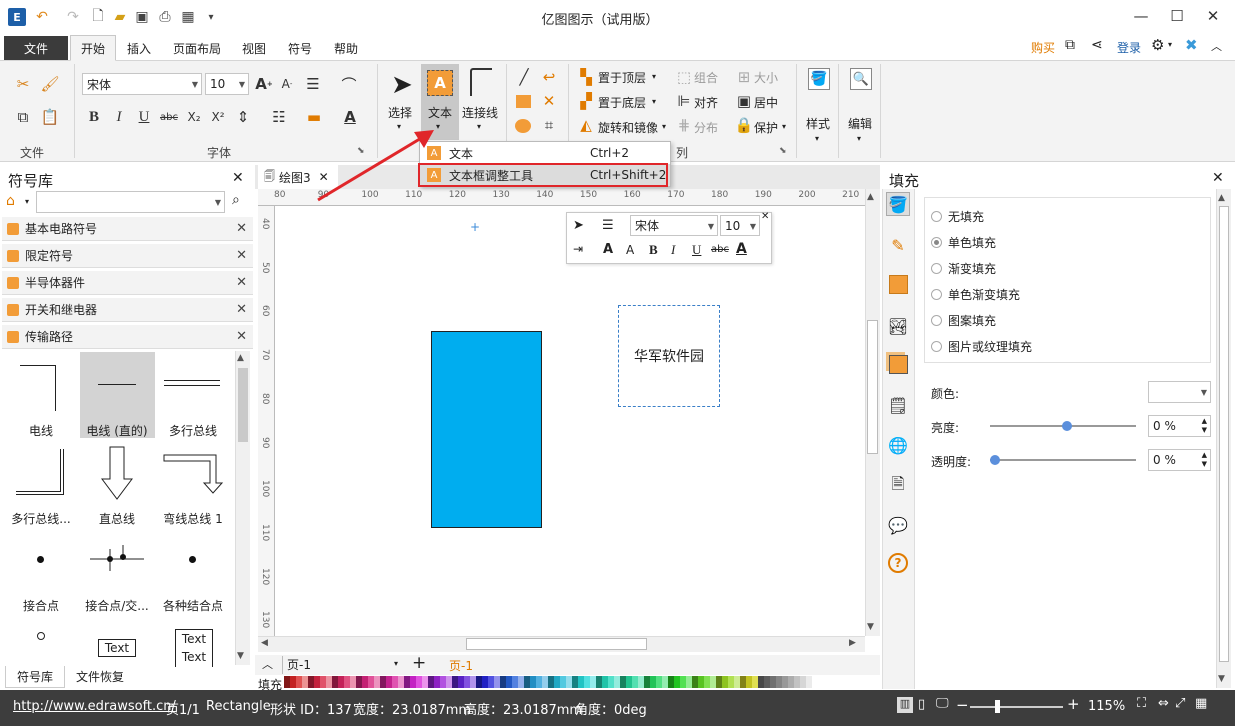 The image size is (1235, 726). What do you see at coordinates (1216, 46) in the screenshot?
I see `collapse-ribbon-icon: ︿` at bounding box center [1216, 46].